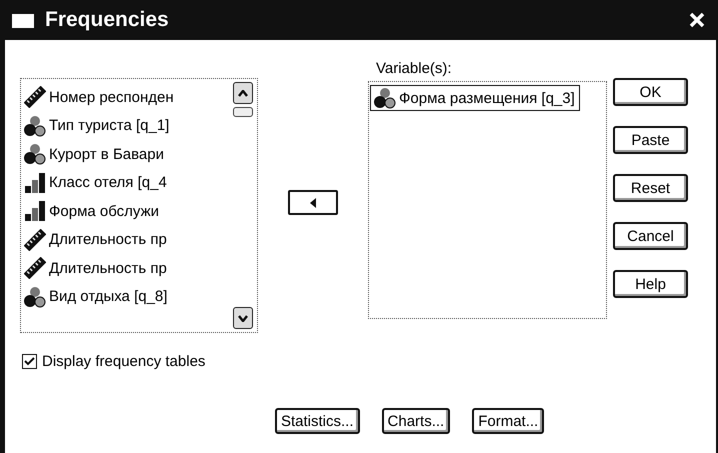 This screenshot has width=718, height=453. What do you see at coordinates (650, 236) in the screenshot?
I see `dialog-button: Cancel` at bounding box center [650, 236].